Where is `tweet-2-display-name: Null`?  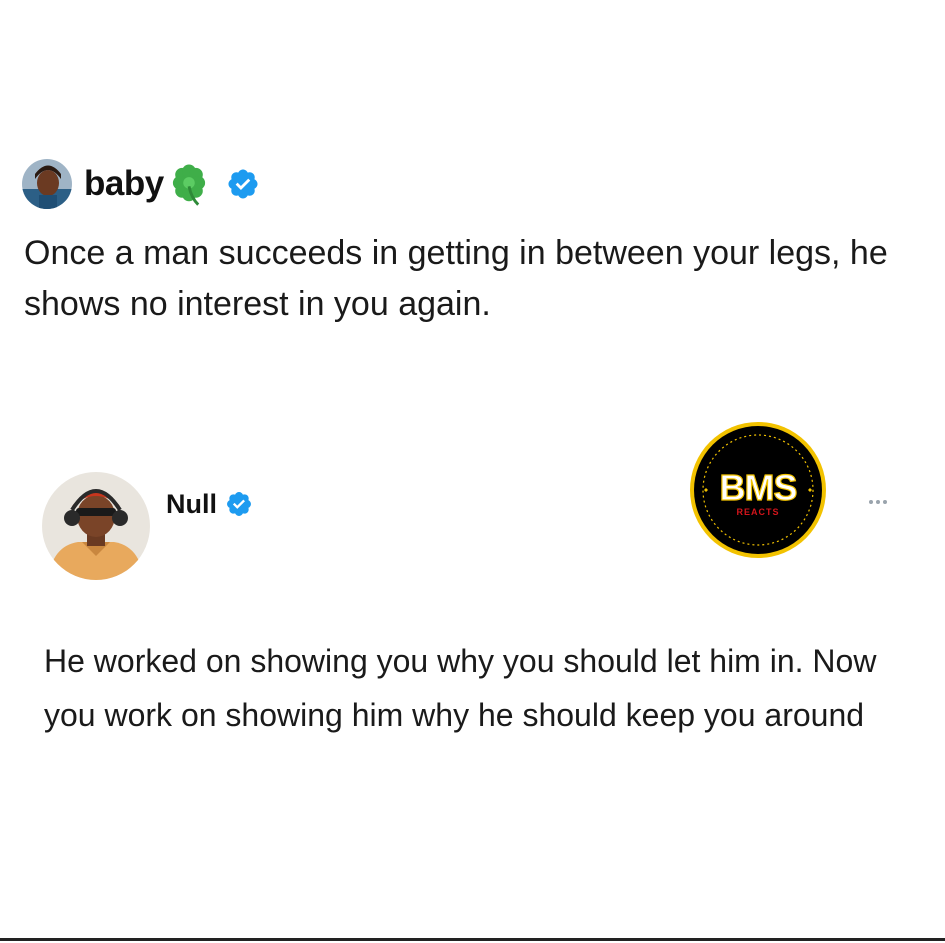
tweet-2-display-name: Null is located at coordinates (191, 504).